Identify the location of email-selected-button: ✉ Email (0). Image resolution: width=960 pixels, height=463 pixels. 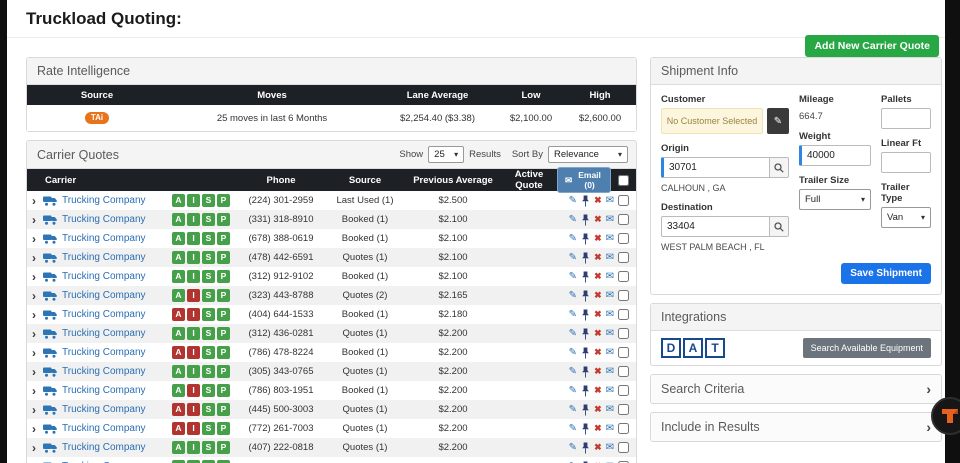
(584, 180).